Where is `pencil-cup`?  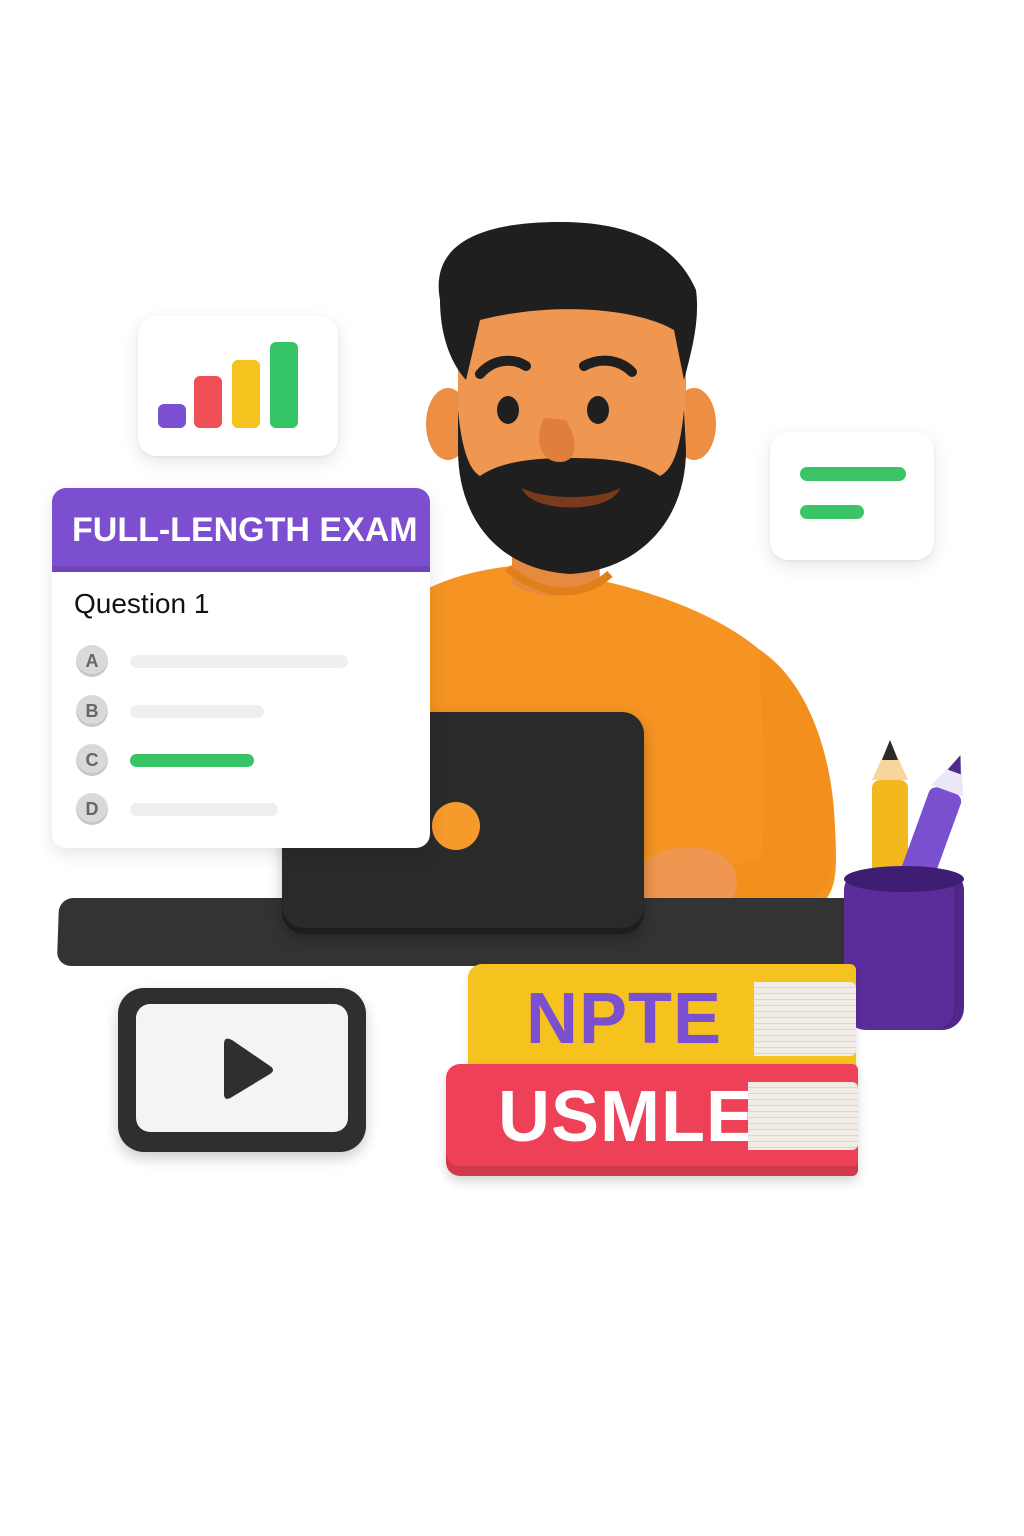 pencil-cup is located at coordinates (904, 951).